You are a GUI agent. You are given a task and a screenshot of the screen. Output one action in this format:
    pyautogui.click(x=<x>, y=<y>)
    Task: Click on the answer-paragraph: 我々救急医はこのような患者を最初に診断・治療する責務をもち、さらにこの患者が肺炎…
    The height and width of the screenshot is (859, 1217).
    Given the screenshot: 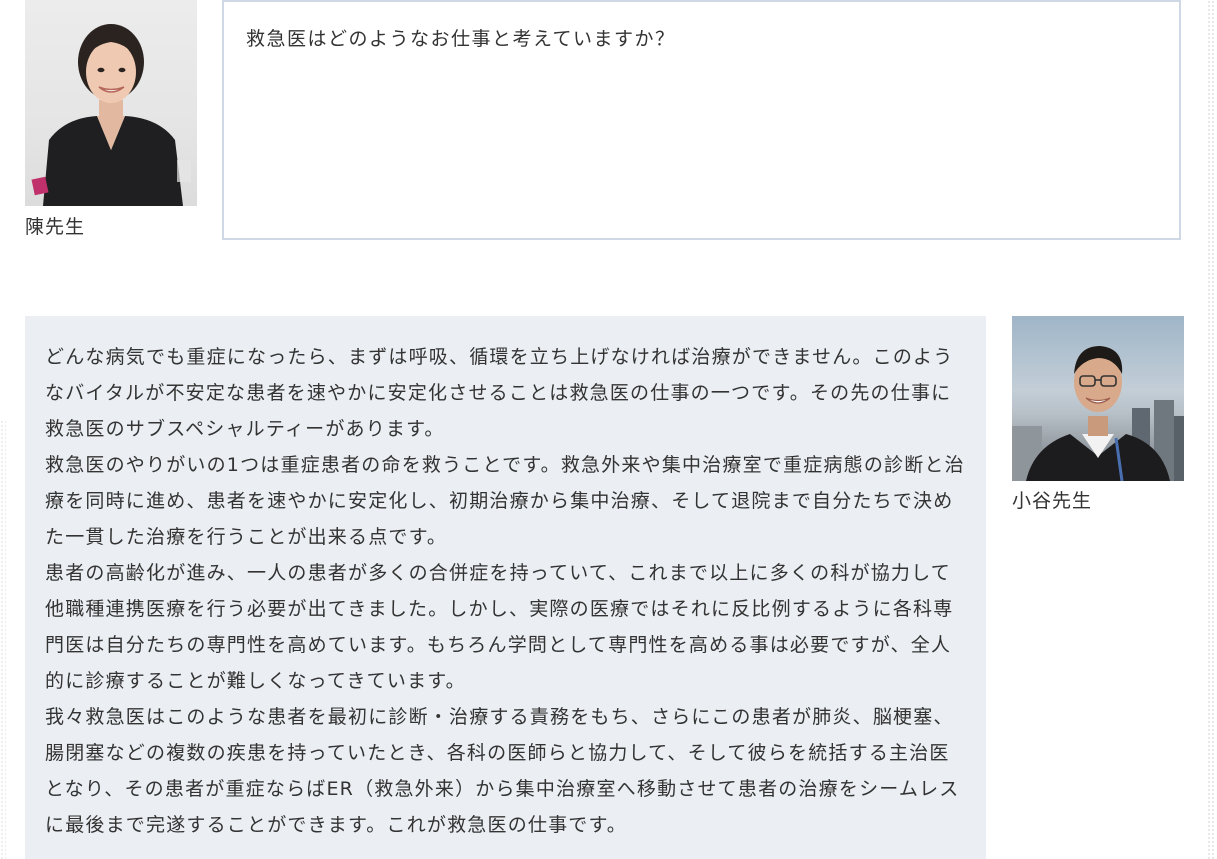 What is the action you would take?
    pyautogui.click(x=502, y=771)
    